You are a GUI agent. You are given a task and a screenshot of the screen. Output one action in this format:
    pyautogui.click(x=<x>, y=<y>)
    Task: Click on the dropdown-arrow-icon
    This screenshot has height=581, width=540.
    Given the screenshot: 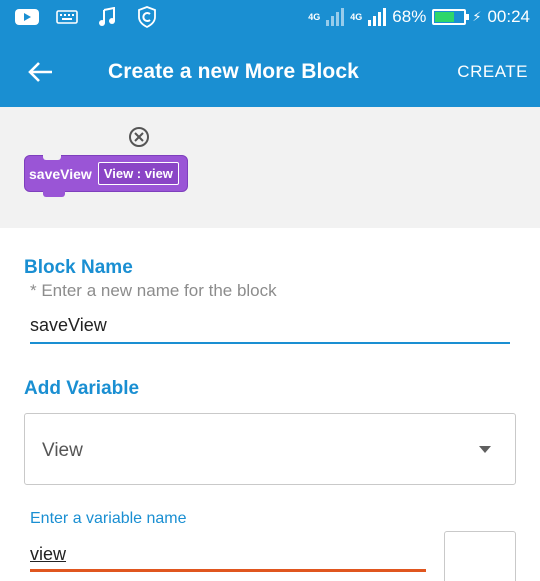 What is the action you would take?
    pyautogui.click(x=485, y=449)
    